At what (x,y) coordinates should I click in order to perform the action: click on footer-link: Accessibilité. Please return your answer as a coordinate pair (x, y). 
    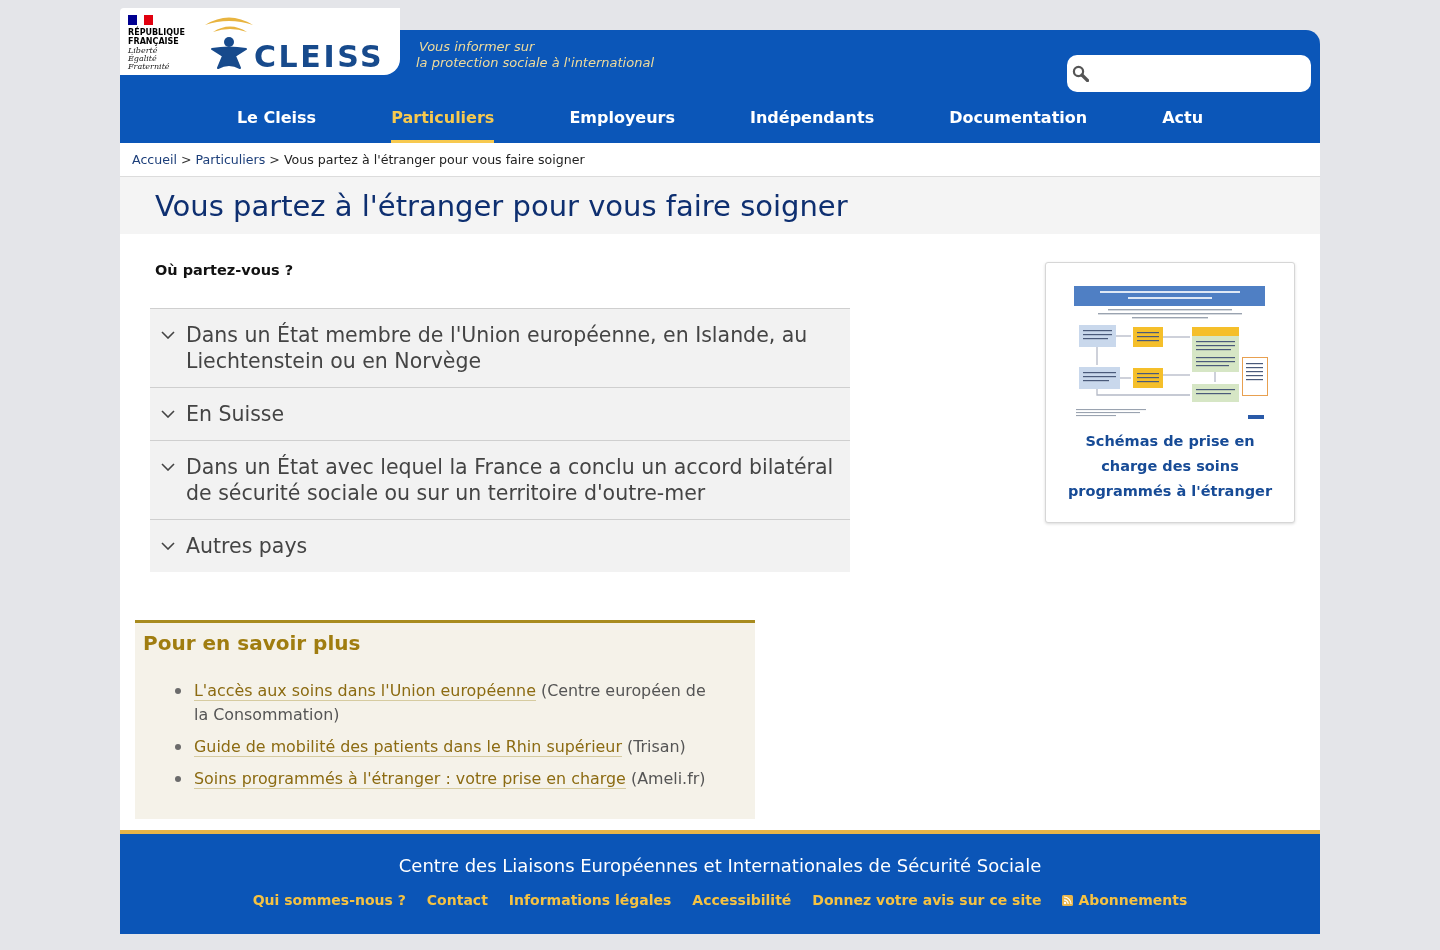
    Looking at the image, I should click on (742, 900).